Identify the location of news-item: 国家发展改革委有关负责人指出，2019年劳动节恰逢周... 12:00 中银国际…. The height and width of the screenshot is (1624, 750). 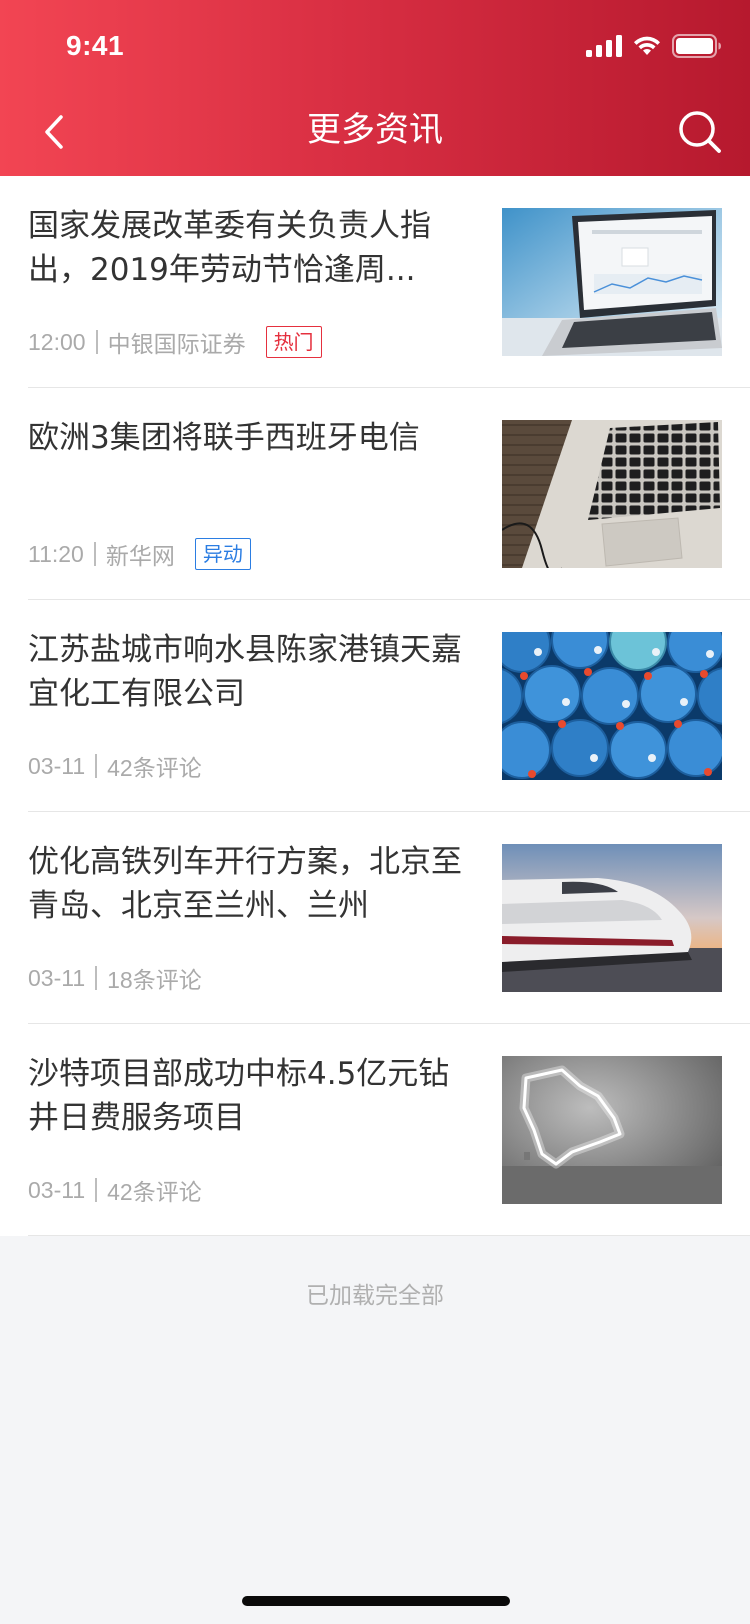
(375, 282).